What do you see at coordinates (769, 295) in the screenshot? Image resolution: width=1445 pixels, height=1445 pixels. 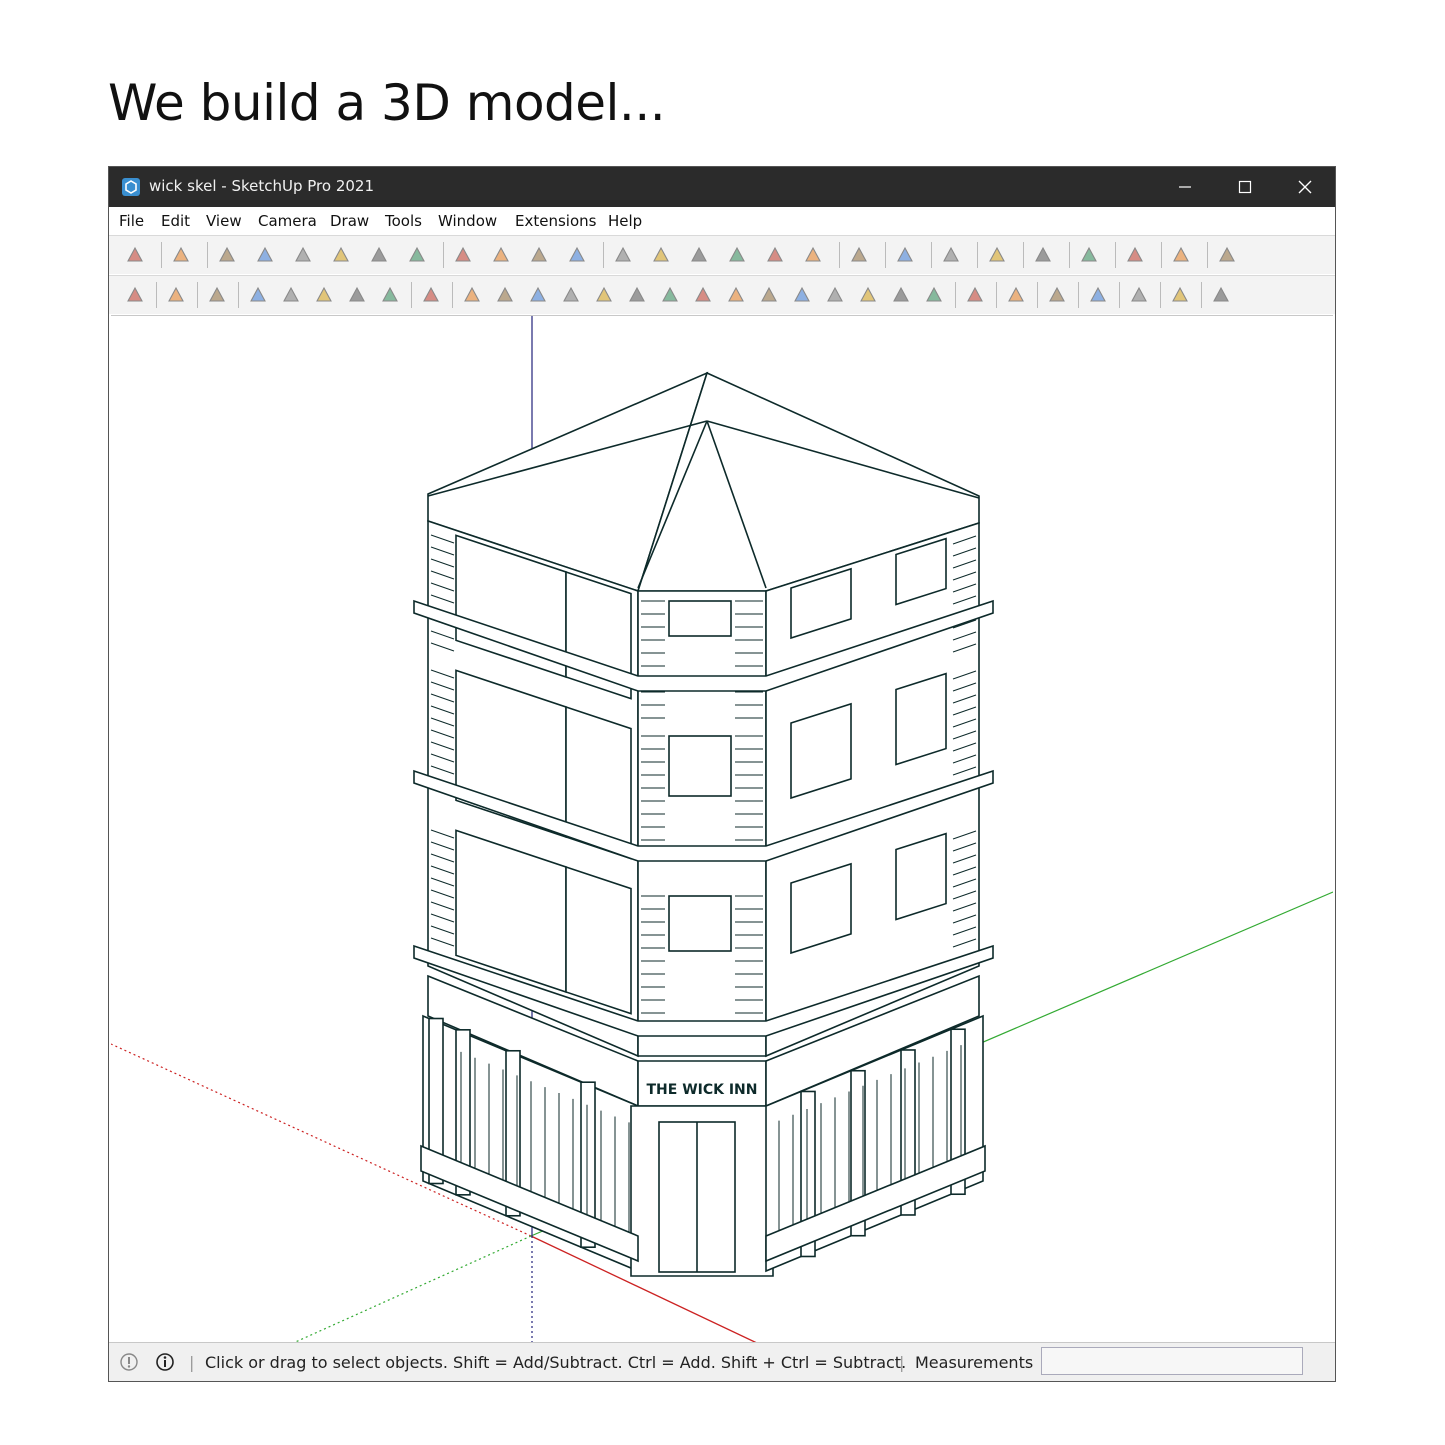 I see `lens-tool-button` at bounding box center [769, 295].